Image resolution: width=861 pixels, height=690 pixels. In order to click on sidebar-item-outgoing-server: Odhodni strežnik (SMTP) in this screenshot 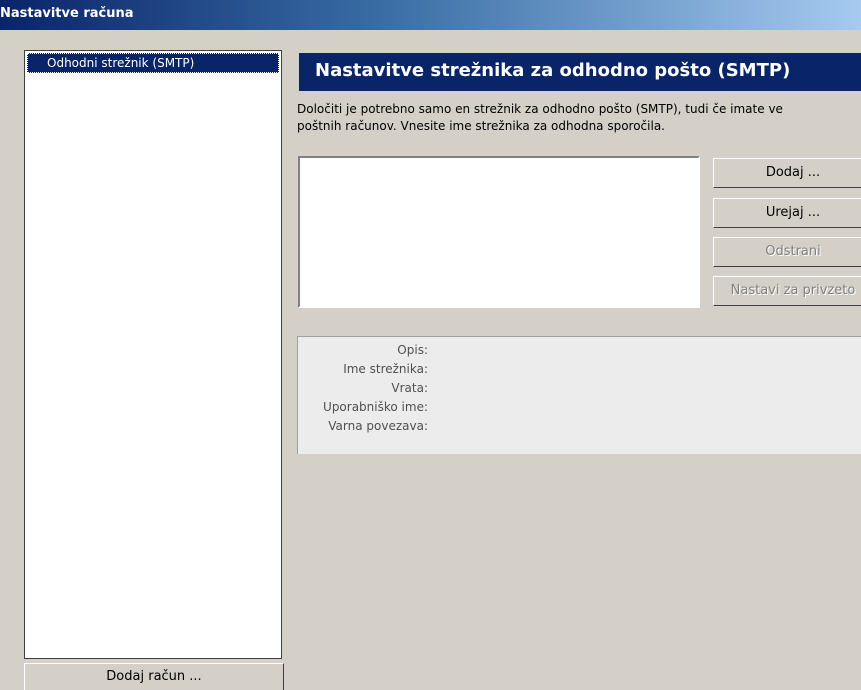, I will do `click(153, 63)`.